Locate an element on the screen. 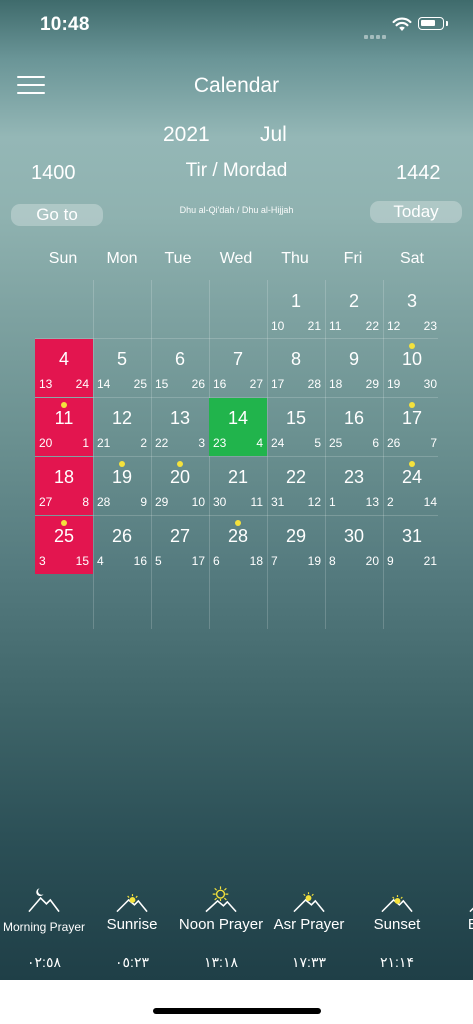 The height and width of the screenshot is (1024, 473). calendar-day: 21 30 11 is located at coordinates (238, 486).